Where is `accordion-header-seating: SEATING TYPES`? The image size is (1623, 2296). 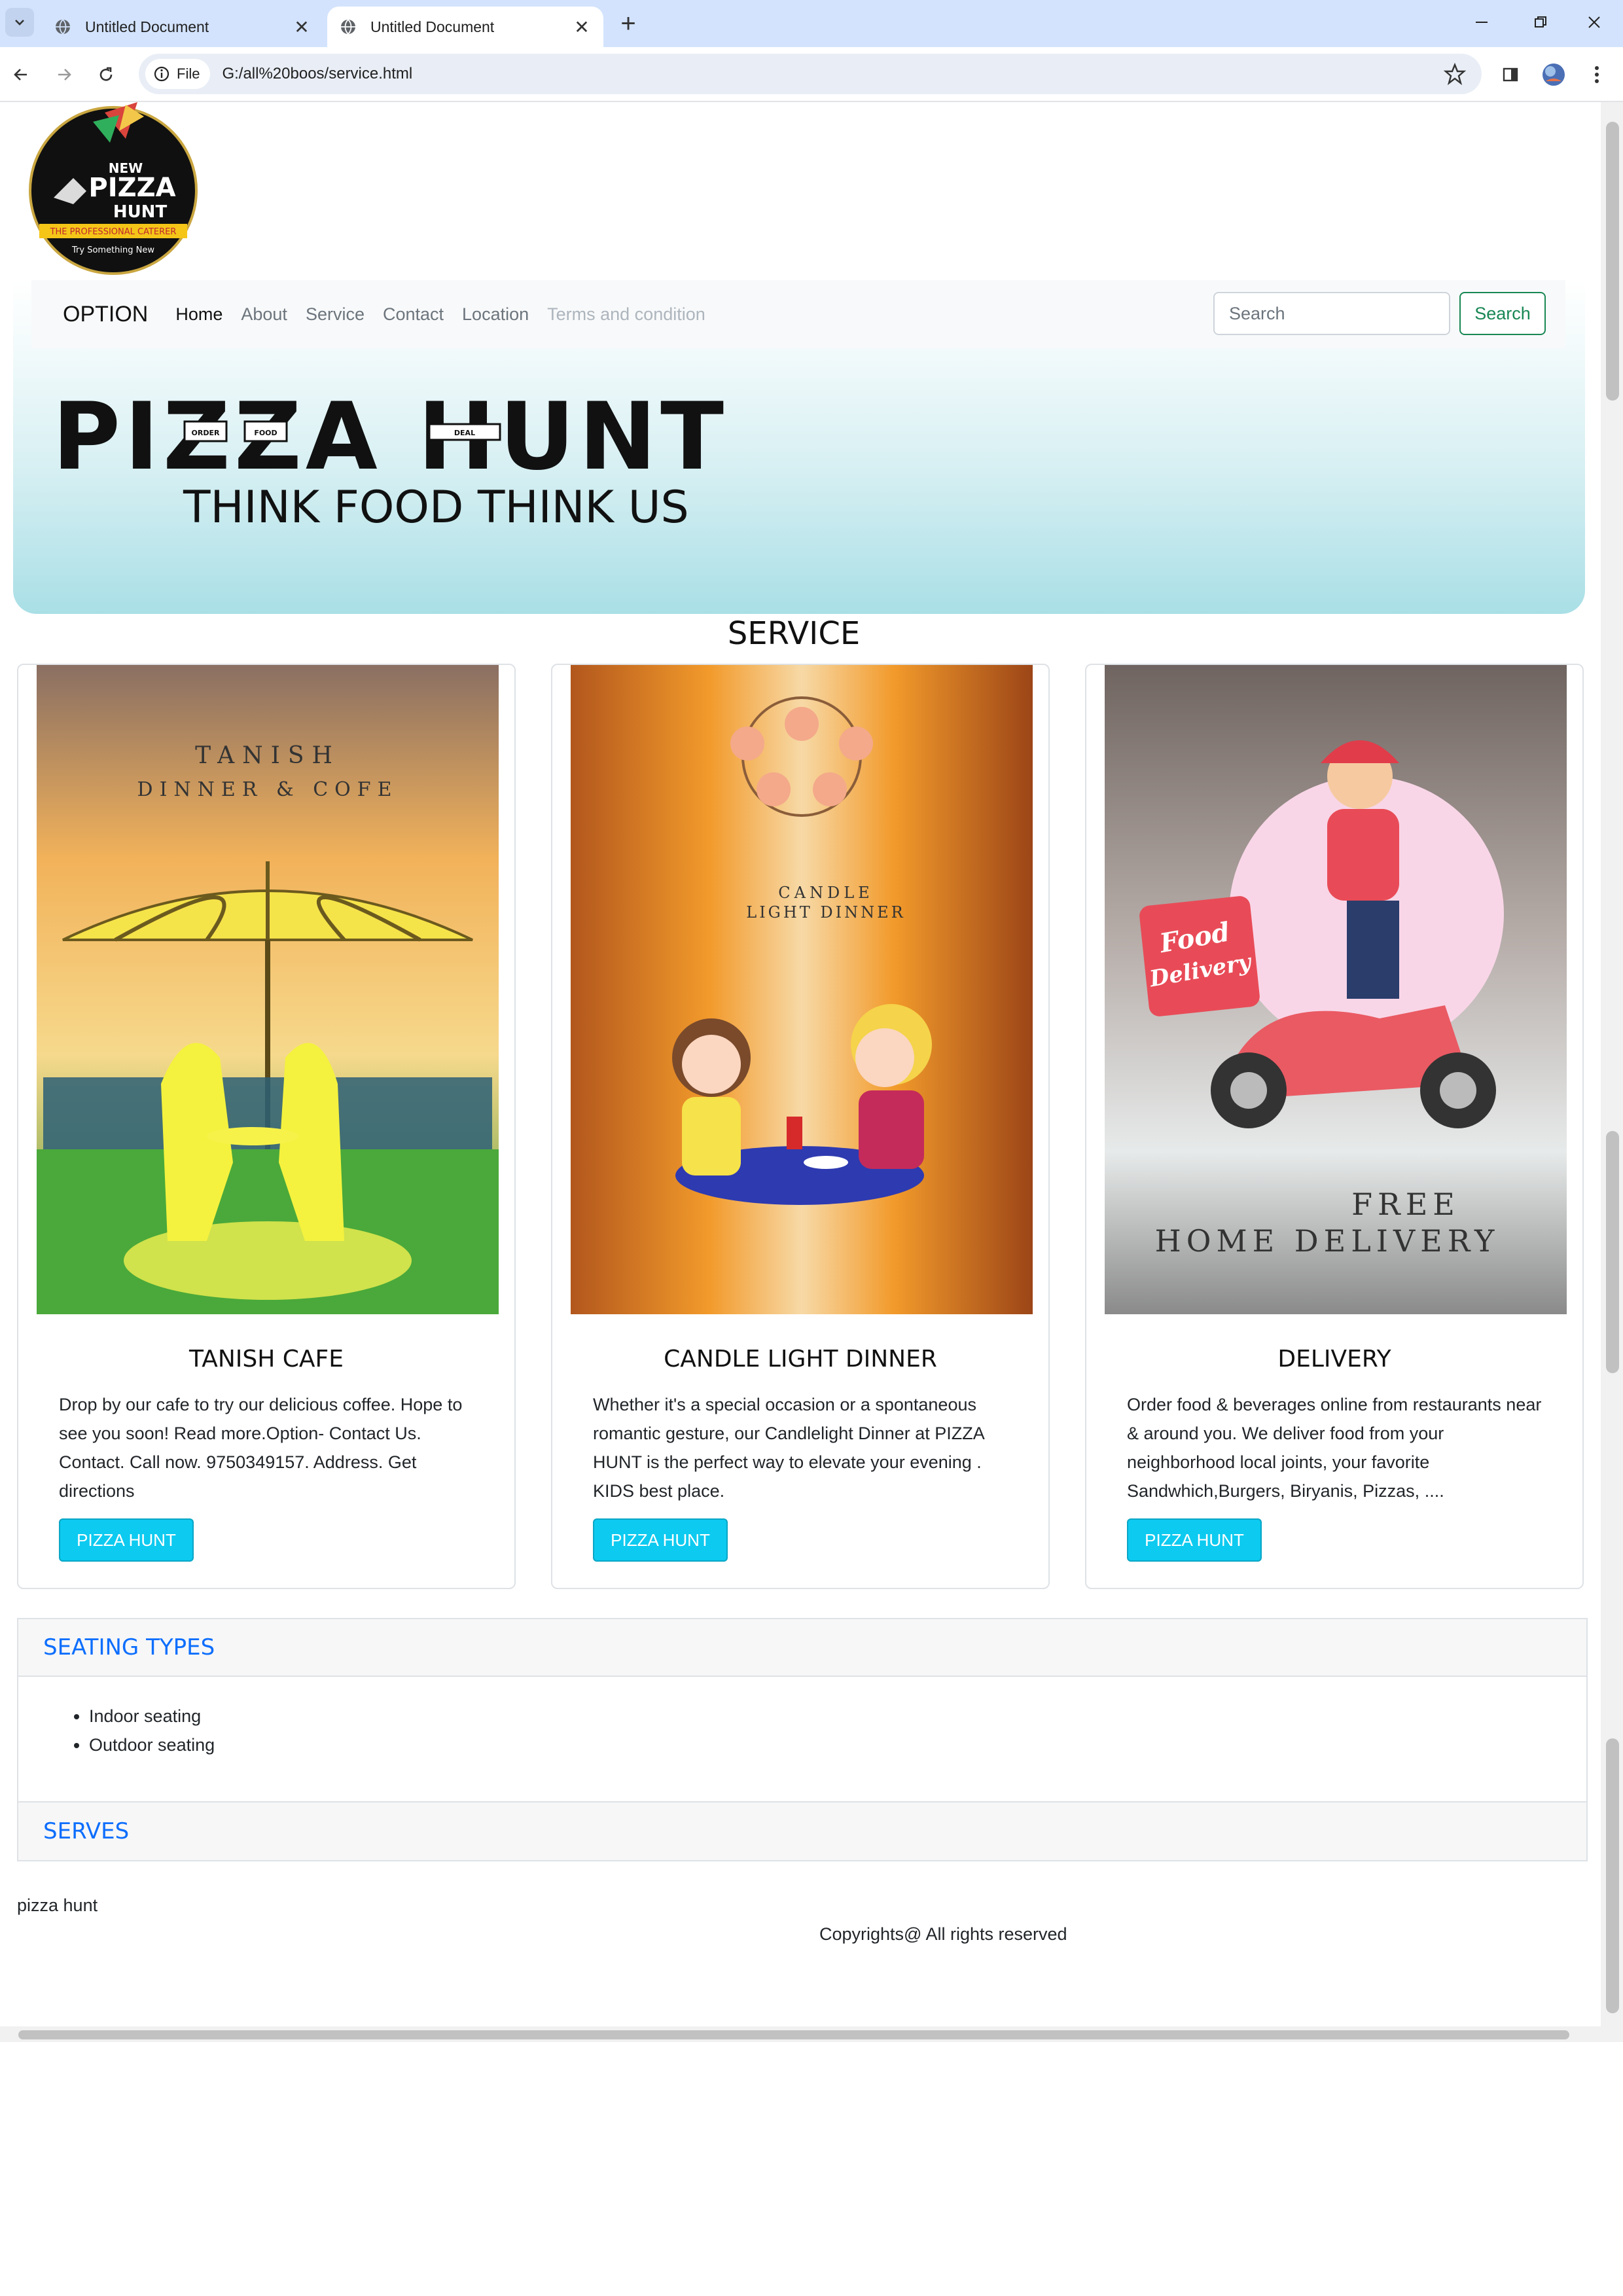 accordion-header-seating: SEATING TYPES is located at coordinates (802, 1648).